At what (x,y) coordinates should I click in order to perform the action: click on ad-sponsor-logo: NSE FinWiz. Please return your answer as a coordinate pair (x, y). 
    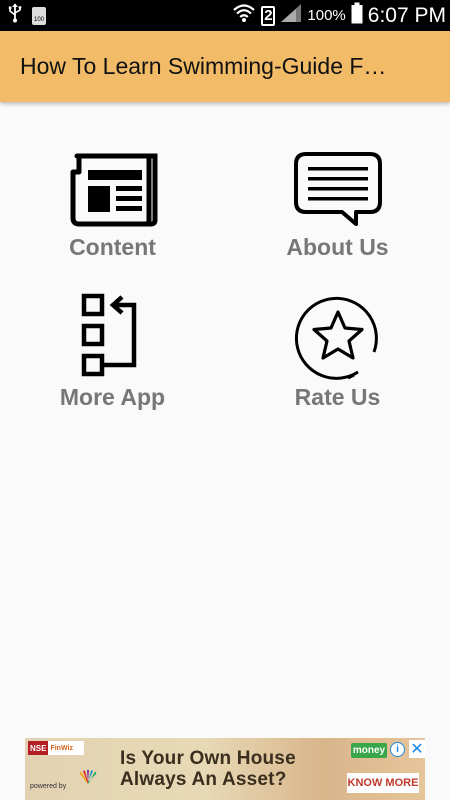
    Looking at the image, I should click on (56, 748).